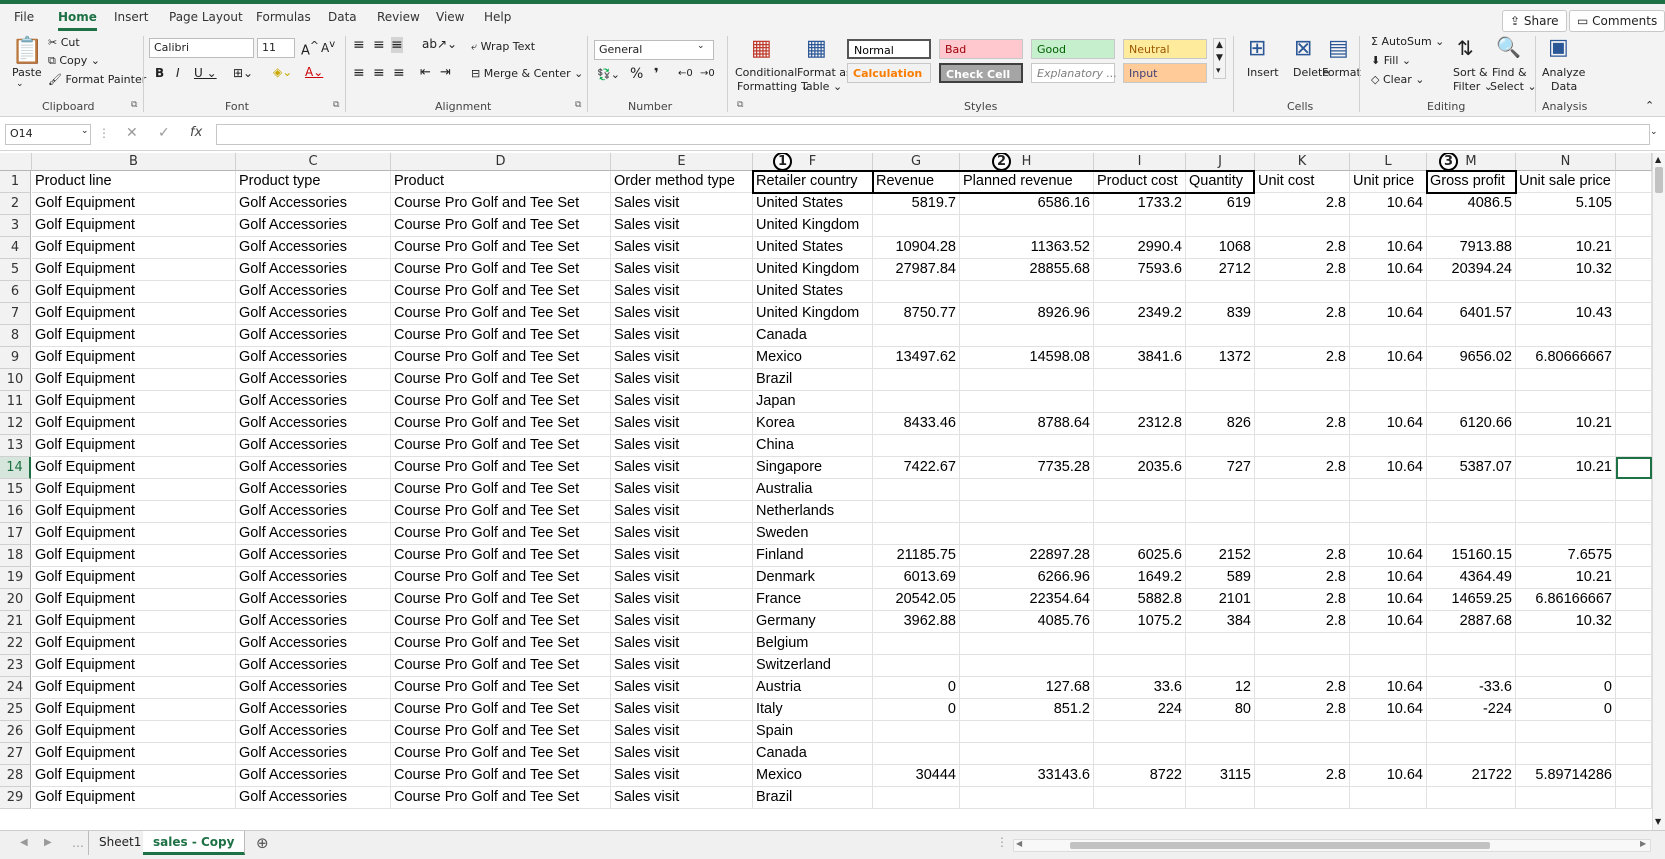 Image resolution: width=1665 pixels, height=859 pixels. Describe the element at coordinates (813, 468) in the screenshot. I see `table-cell: Singapore` at that location.